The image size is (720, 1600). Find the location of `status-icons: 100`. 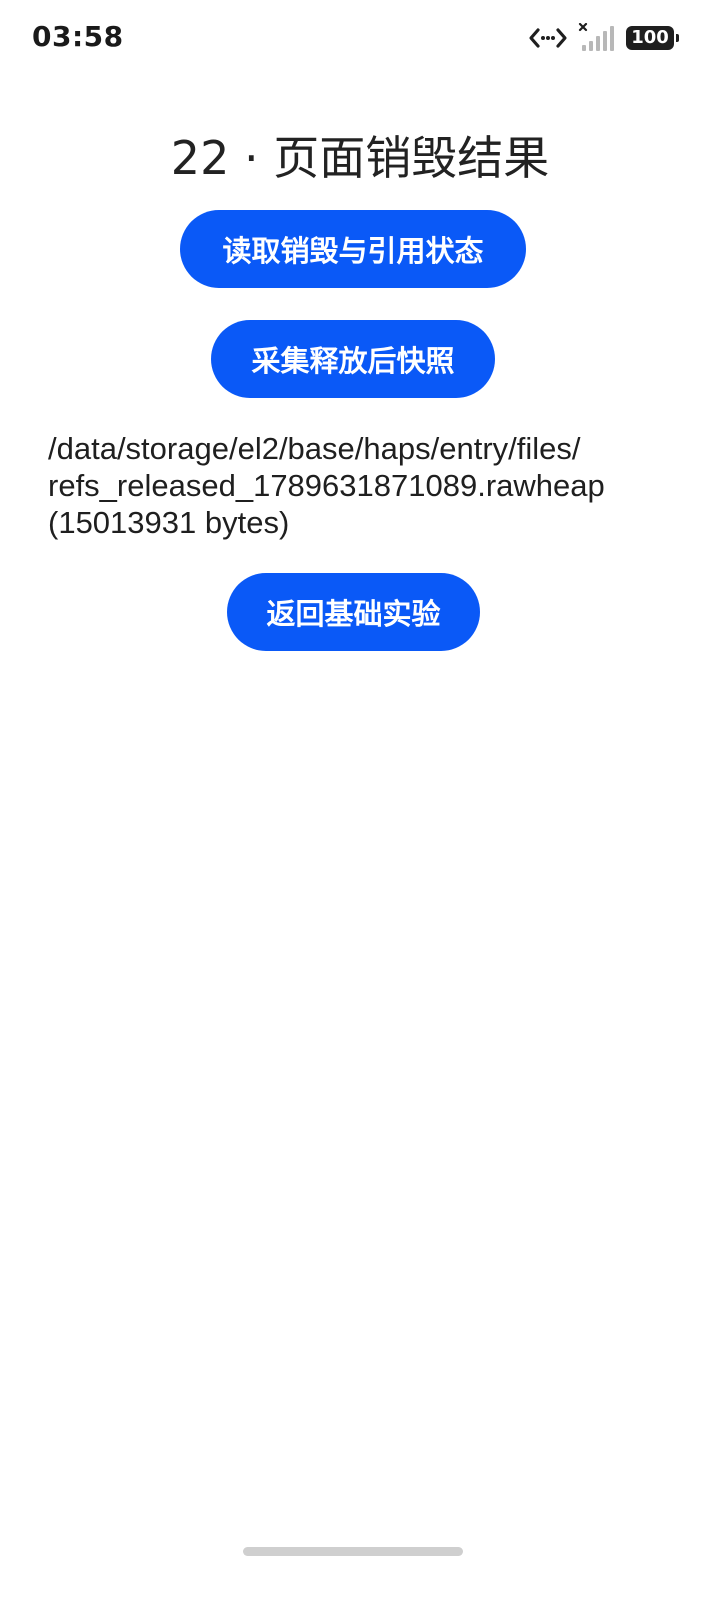

status-icons: 100 is located at coordinates (603, 38).